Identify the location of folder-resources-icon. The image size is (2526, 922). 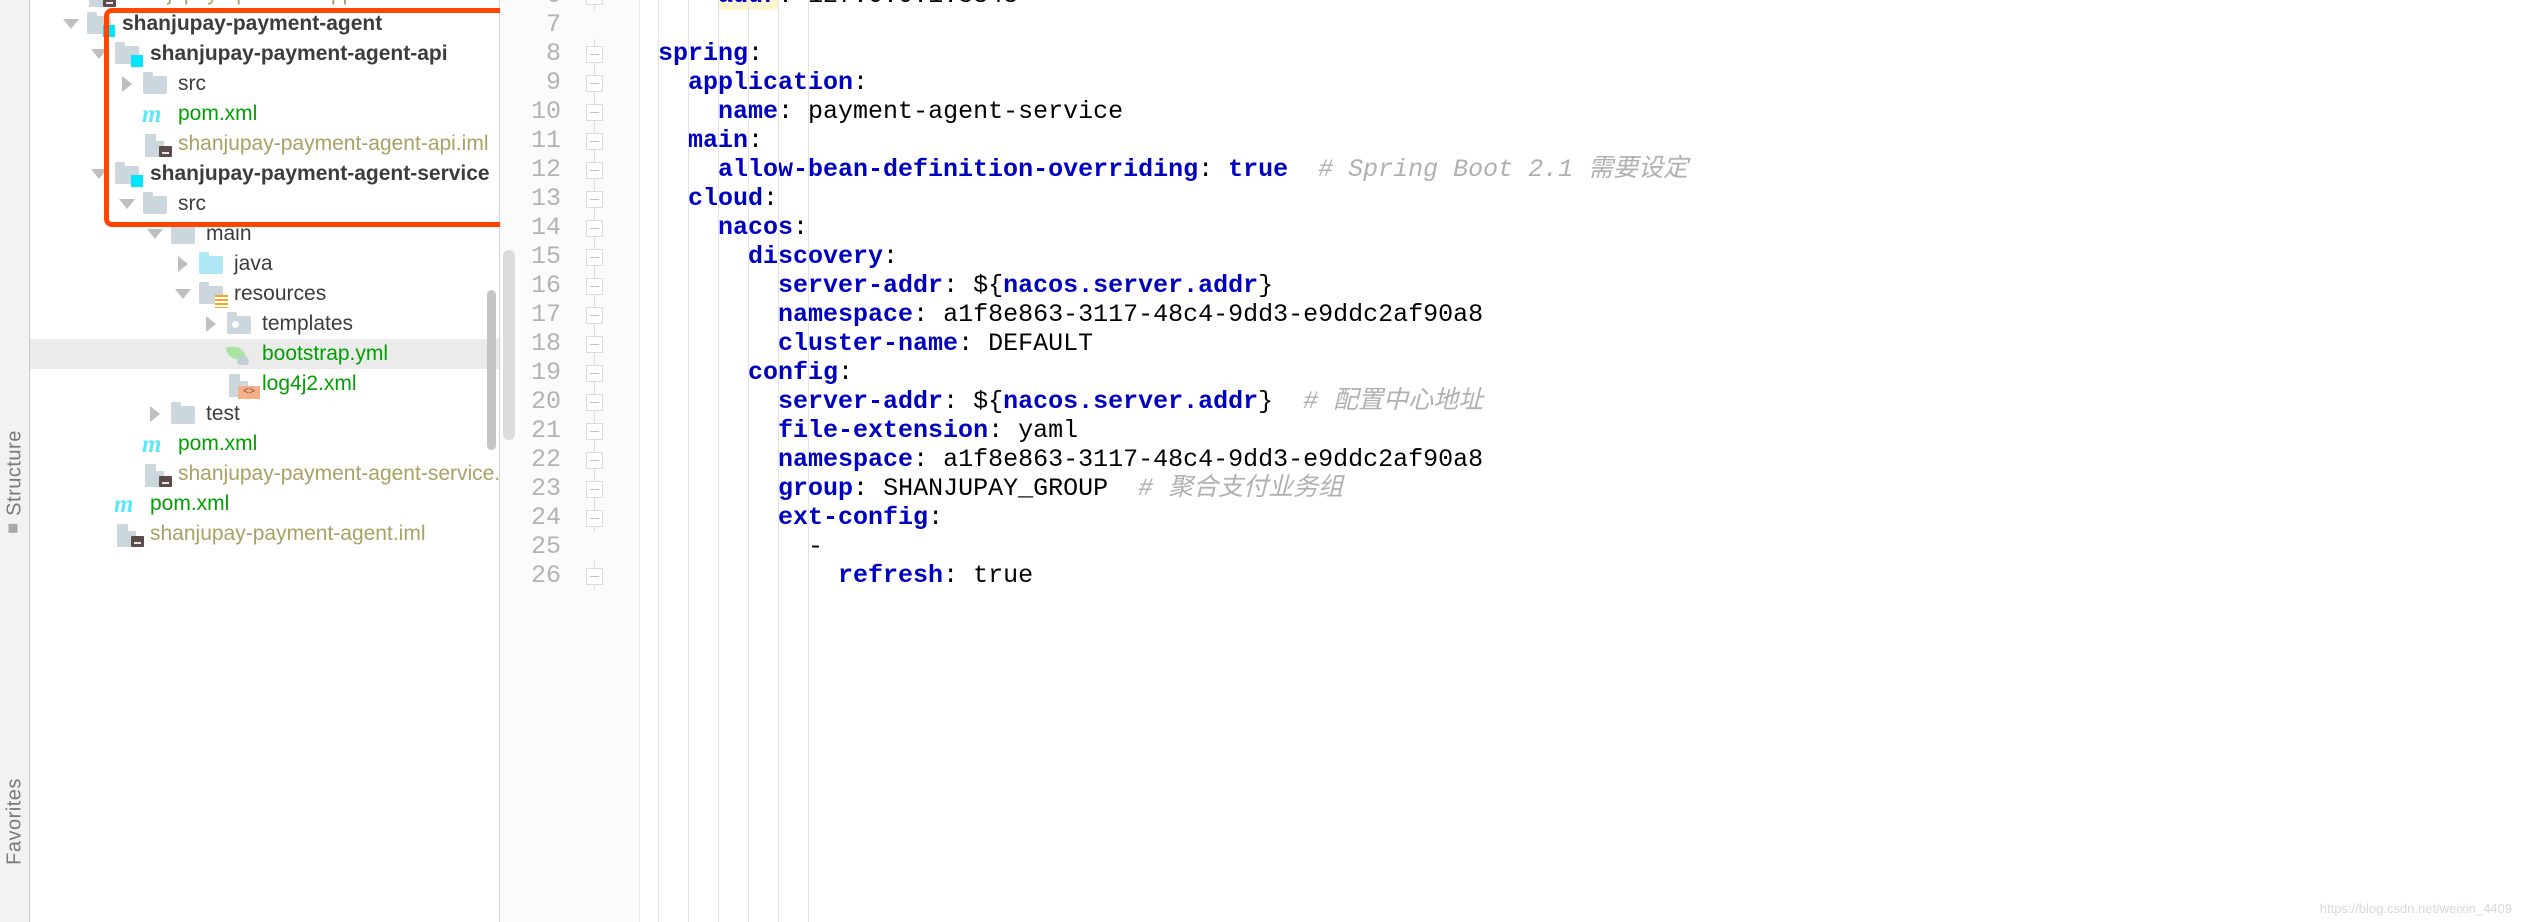
(212, 295).